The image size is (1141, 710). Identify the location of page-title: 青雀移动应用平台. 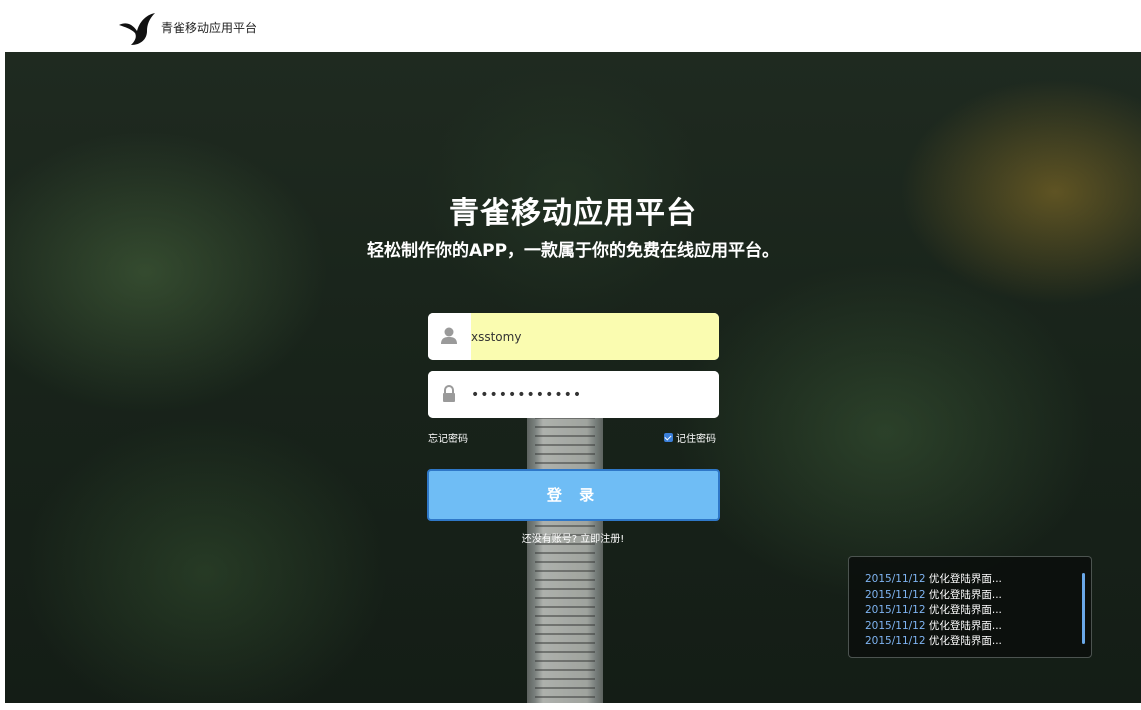
(573, 213).